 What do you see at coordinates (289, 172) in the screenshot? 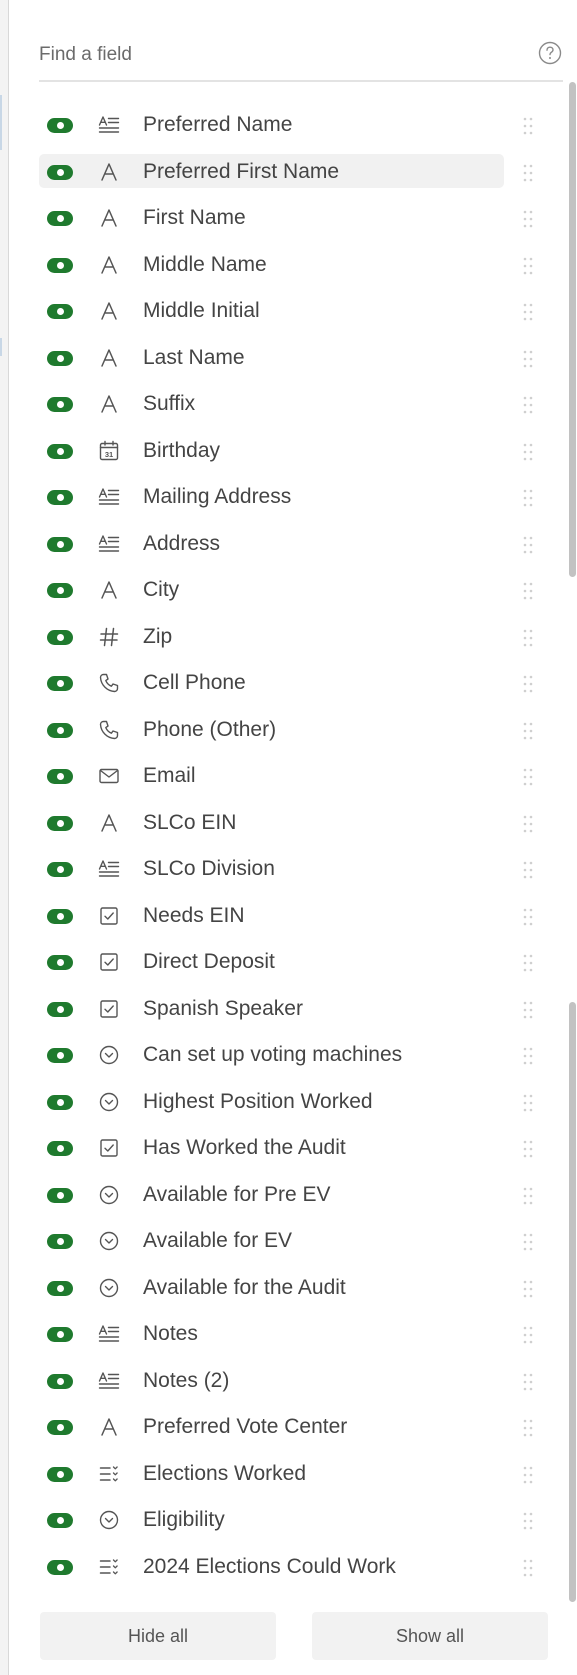
I see `field-row-preferred-first-name: Preferred First Name` at bounding box center [289, 172].